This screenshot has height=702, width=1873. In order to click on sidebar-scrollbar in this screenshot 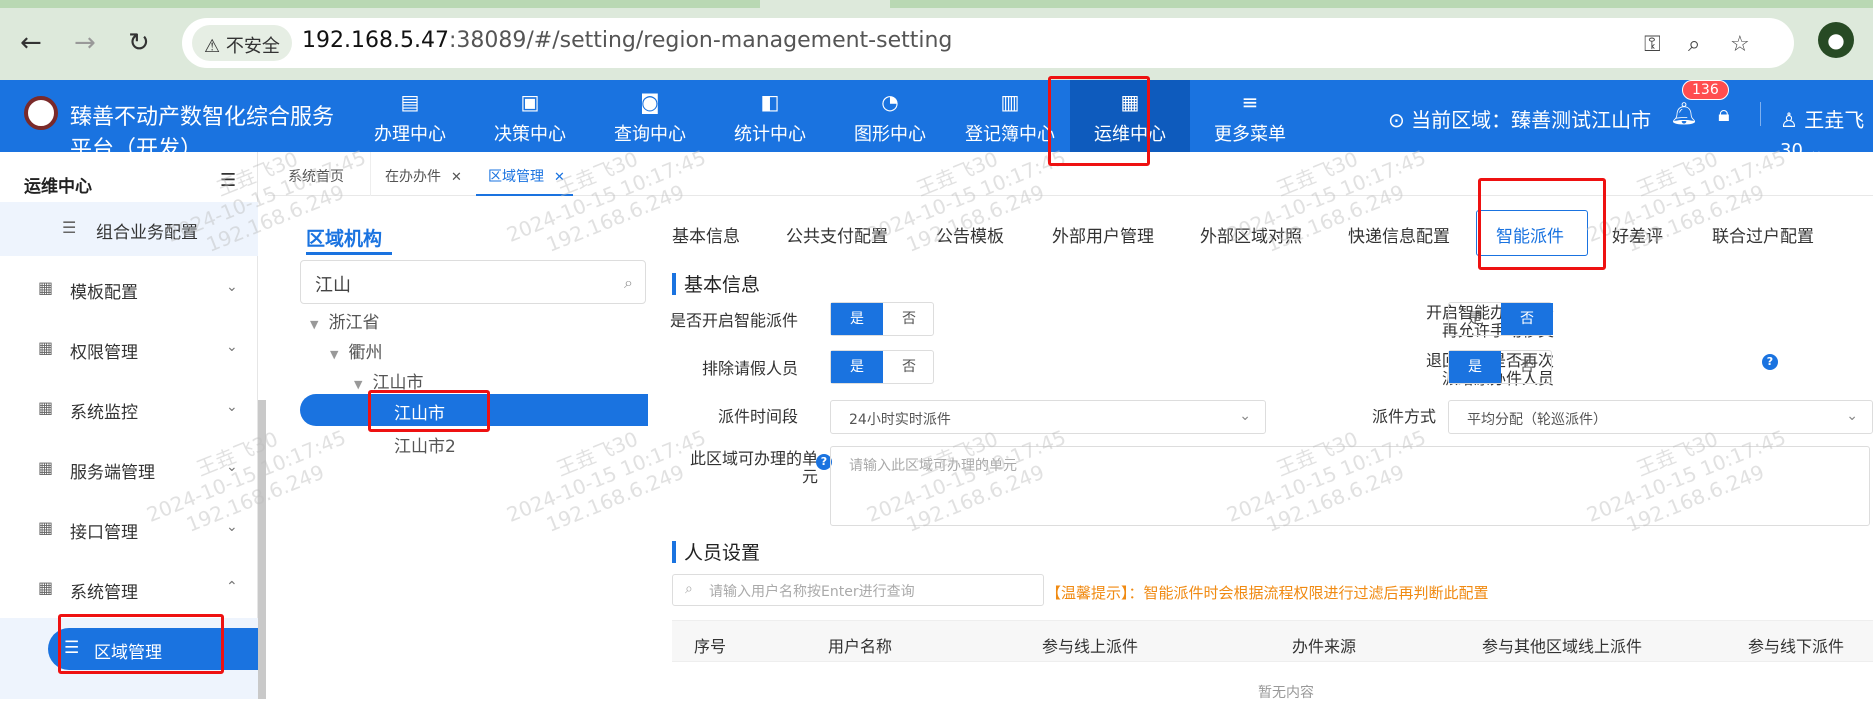, I will do `click(262, 549)`.